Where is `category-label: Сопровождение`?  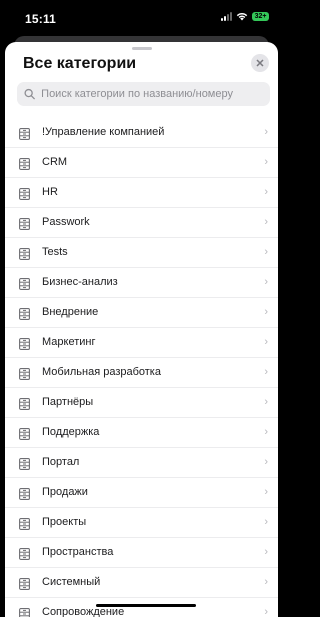
category-label: Сопровождение is located at coordinates (83, 611).